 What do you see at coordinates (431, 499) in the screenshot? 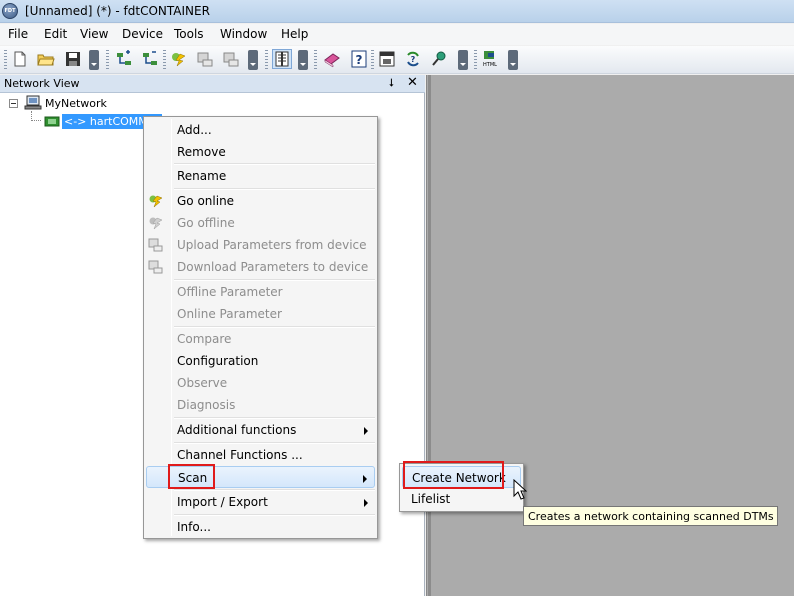
I see `menu-item-label: Lifelist` at bounding box center [431, 499].